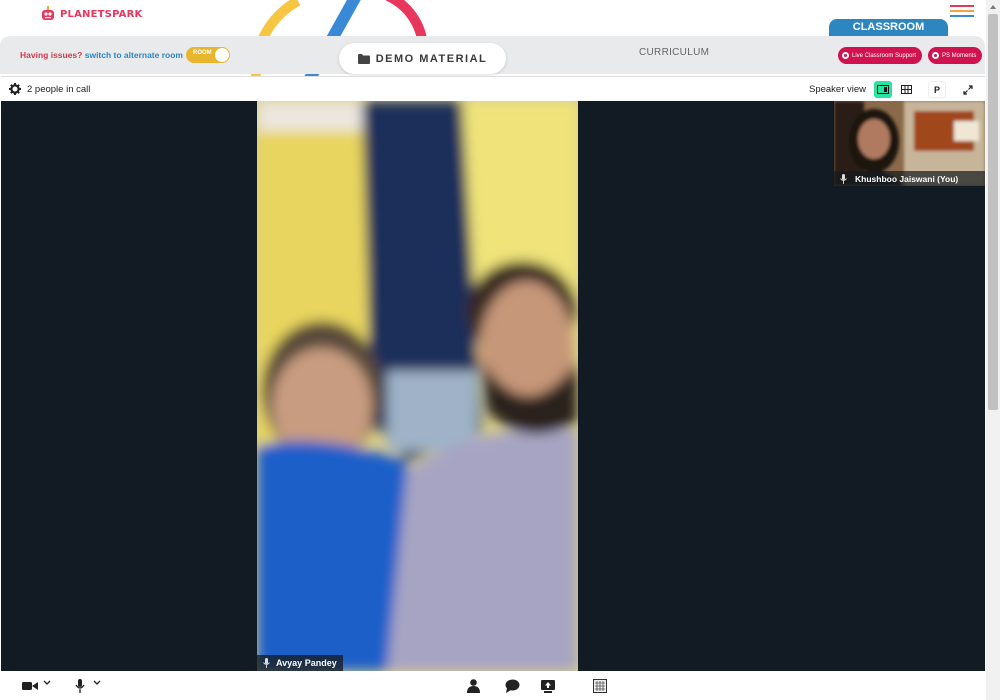 This screenshot has width=1000, height=700. Describe the element at coordinates (306, 663) in the screenshot. I see `main-participant-name: Avyay Pandey` at that location.